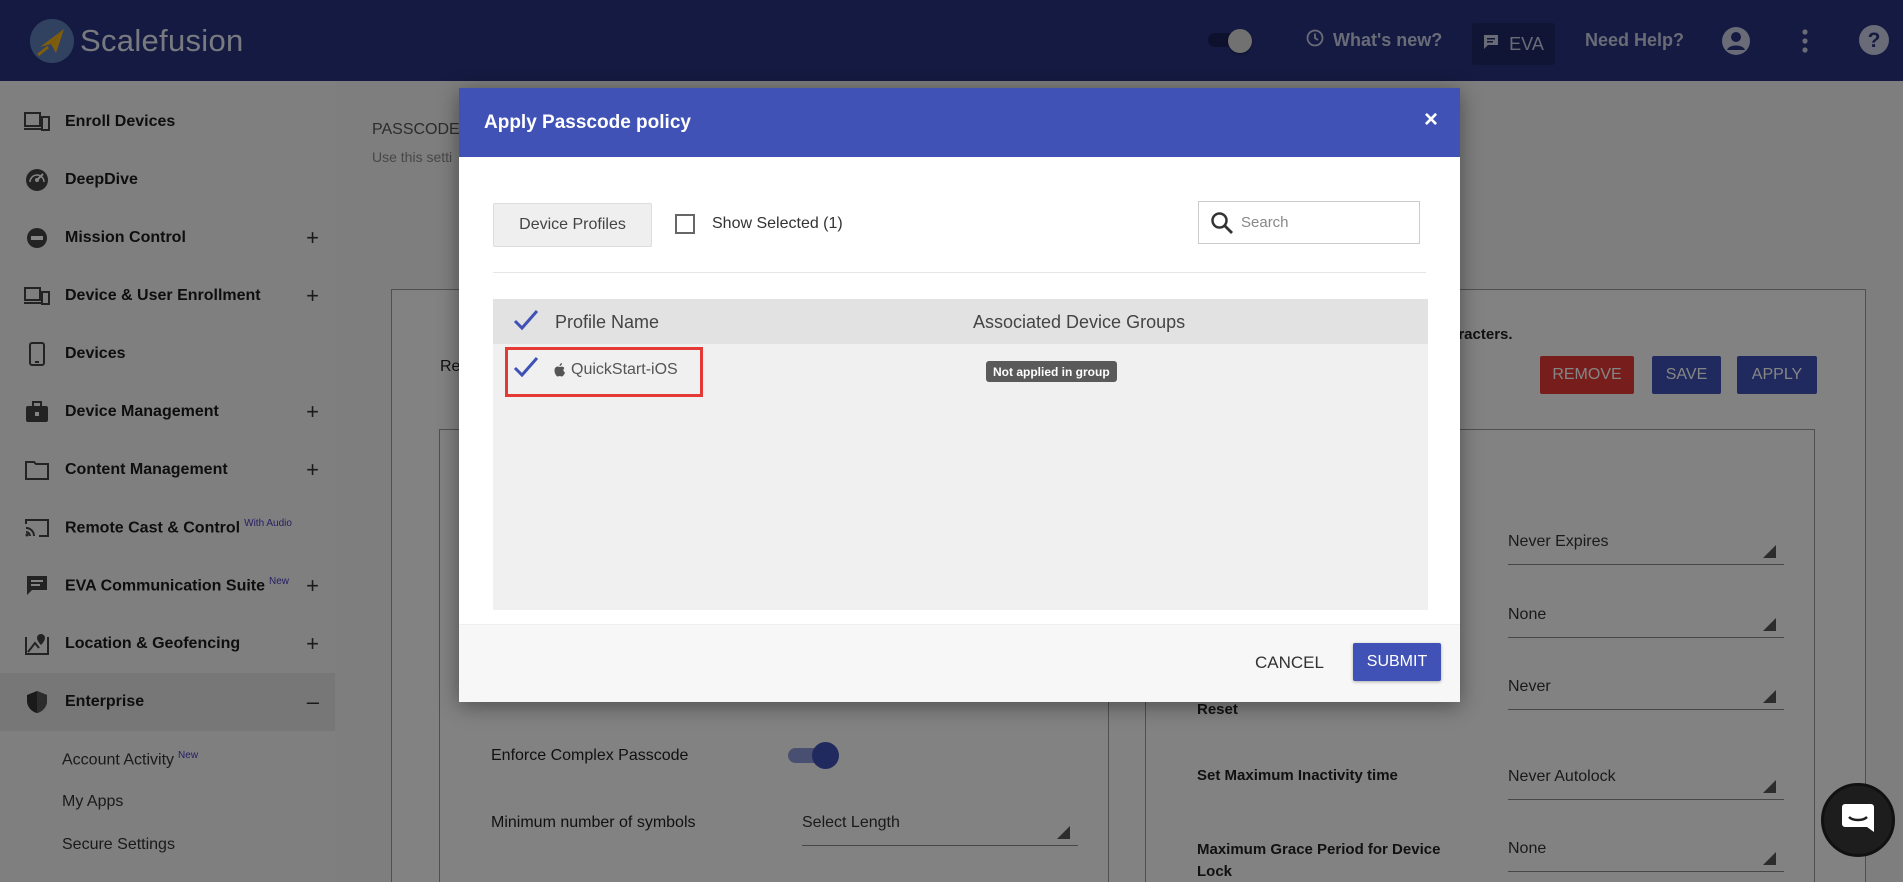  What do you see at coordinates (959, 272) in the screenshot?
I see `divider` at bounding box center [959, 272].